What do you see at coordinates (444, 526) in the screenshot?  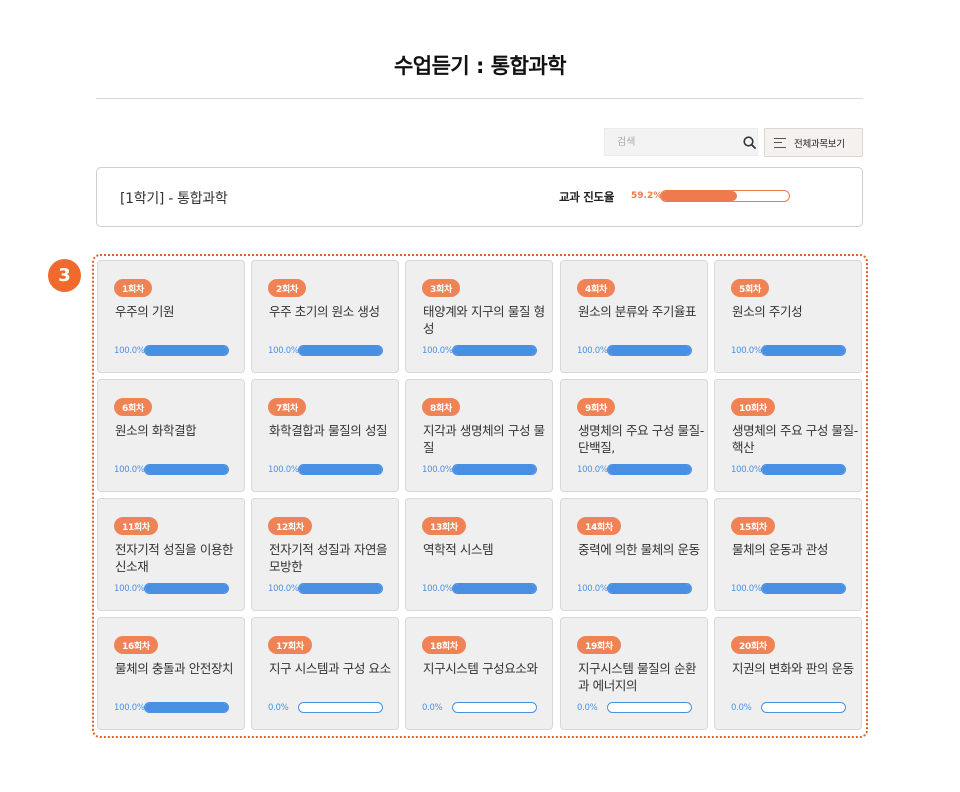 I see `lesson-number-chip: 13회차` at bounding box center [444, 526].